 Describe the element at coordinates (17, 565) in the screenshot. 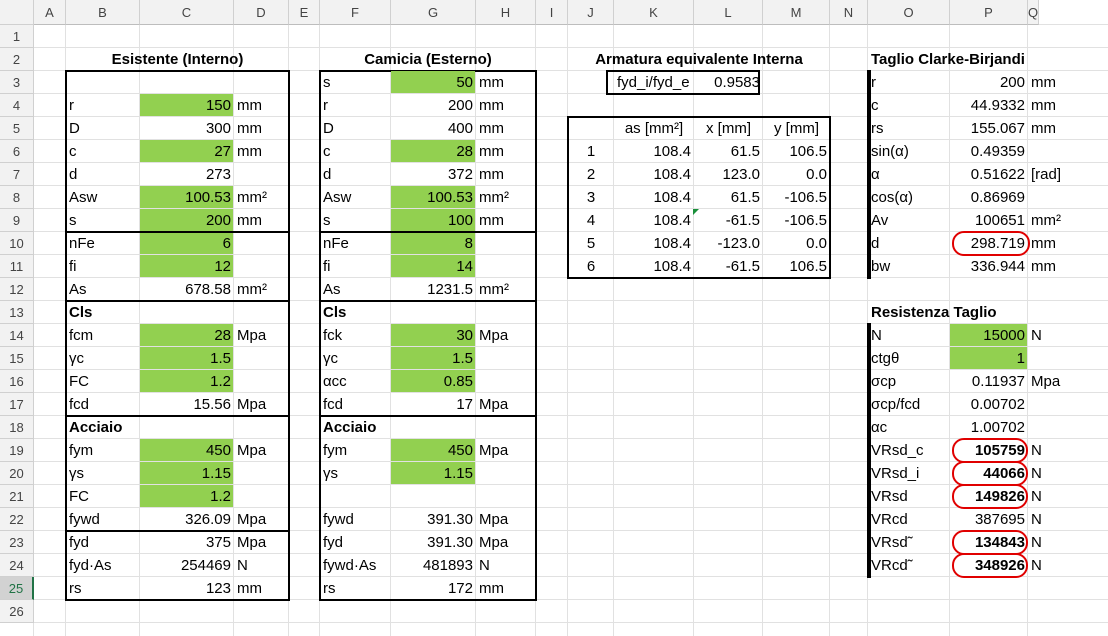

I see `row-header: 24` at that location.